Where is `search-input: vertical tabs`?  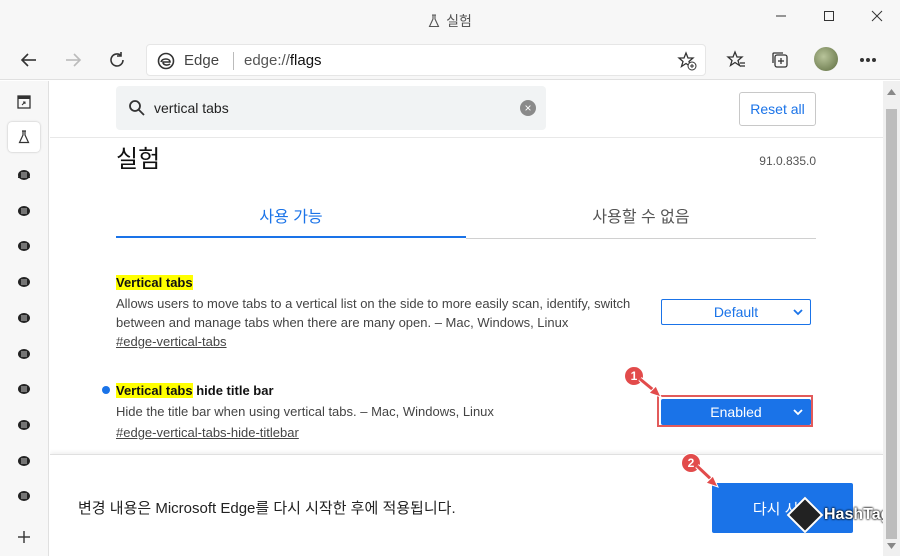
search-input: vertical tabs is located at coordinates (191, 108).